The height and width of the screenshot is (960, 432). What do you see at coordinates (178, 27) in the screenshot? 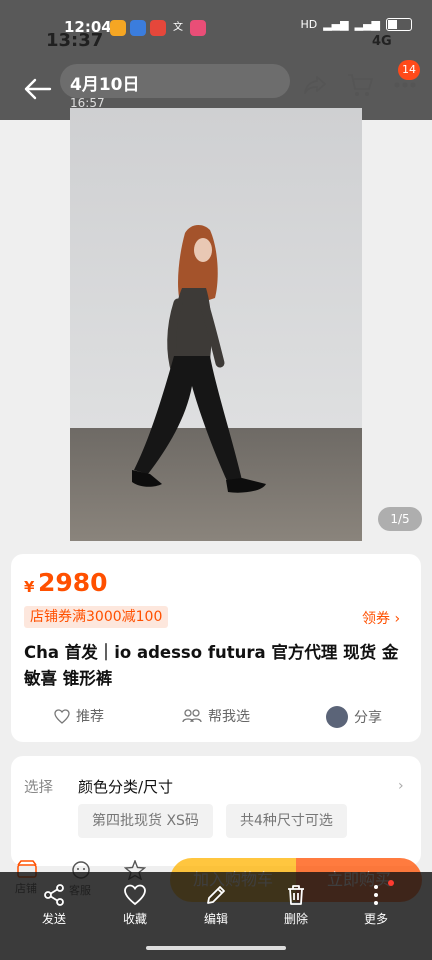
I see `app-icon-4: 文` at bounding box center [178, 27].